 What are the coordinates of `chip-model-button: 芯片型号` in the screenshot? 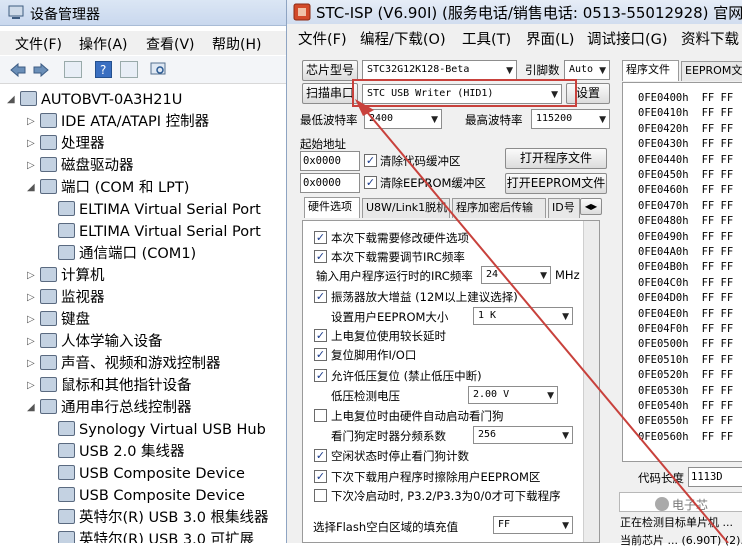 It's located at (330, 70).